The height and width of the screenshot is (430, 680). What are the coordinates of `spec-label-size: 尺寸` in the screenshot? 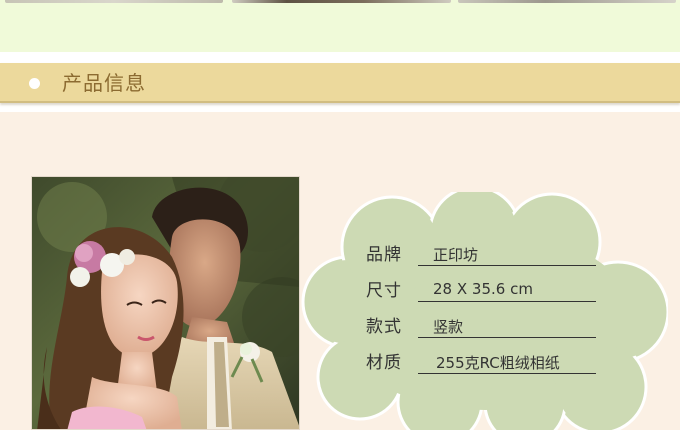 It's located at (384, 291).